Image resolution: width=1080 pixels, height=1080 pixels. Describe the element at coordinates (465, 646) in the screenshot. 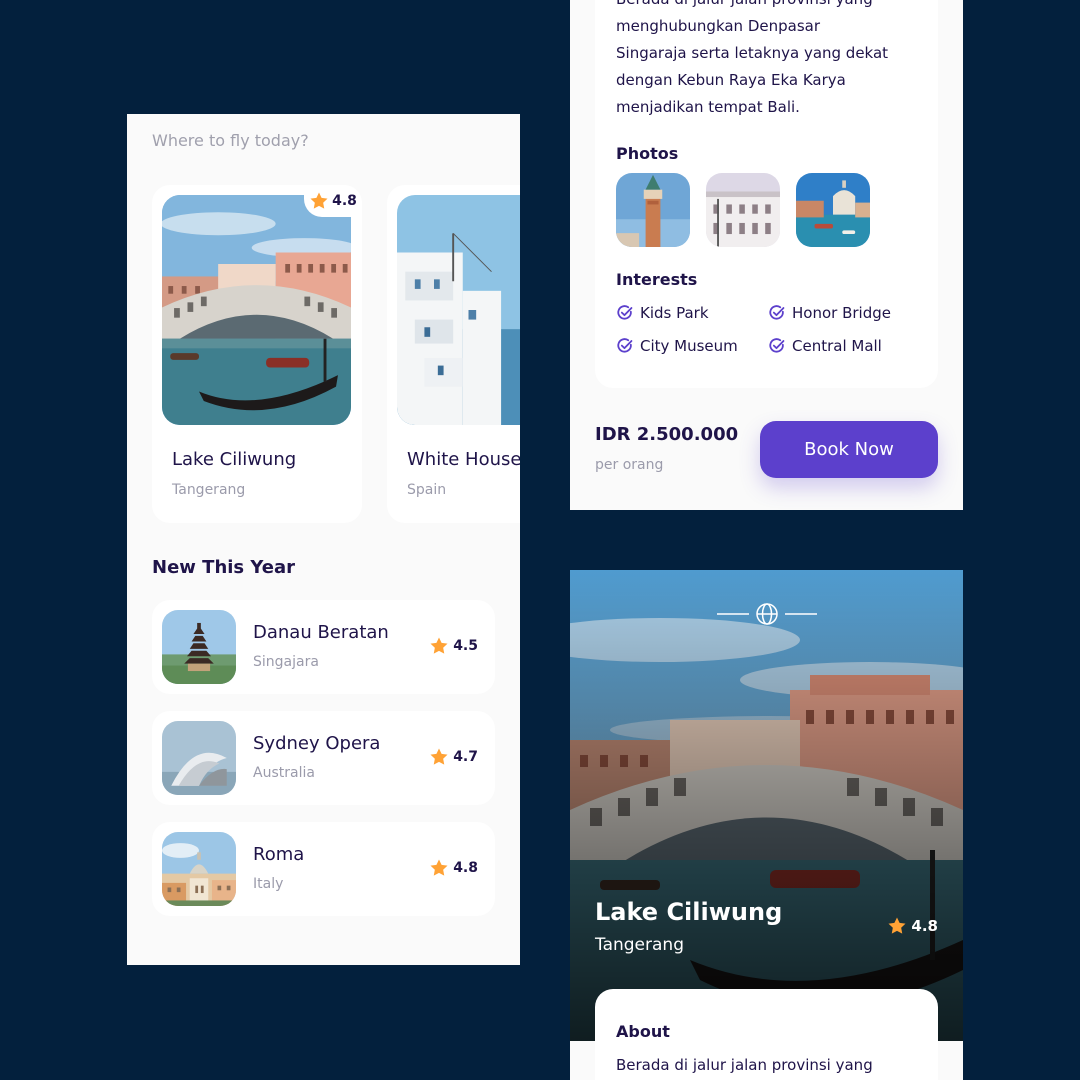

I see `rating-value: 4.5` at that location.